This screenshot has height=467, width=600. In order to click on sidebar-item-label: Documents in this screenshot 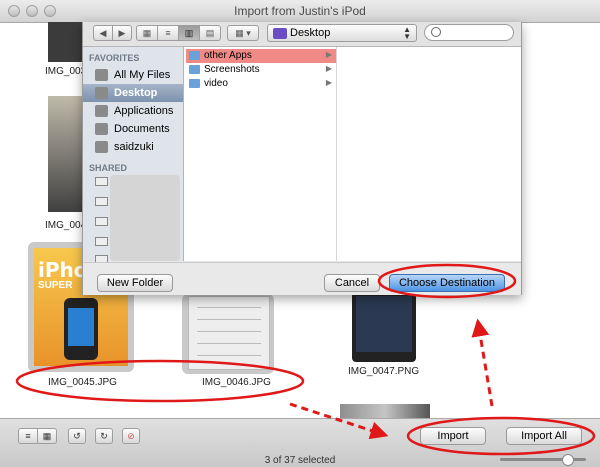, I will do `click(142, 129)`.